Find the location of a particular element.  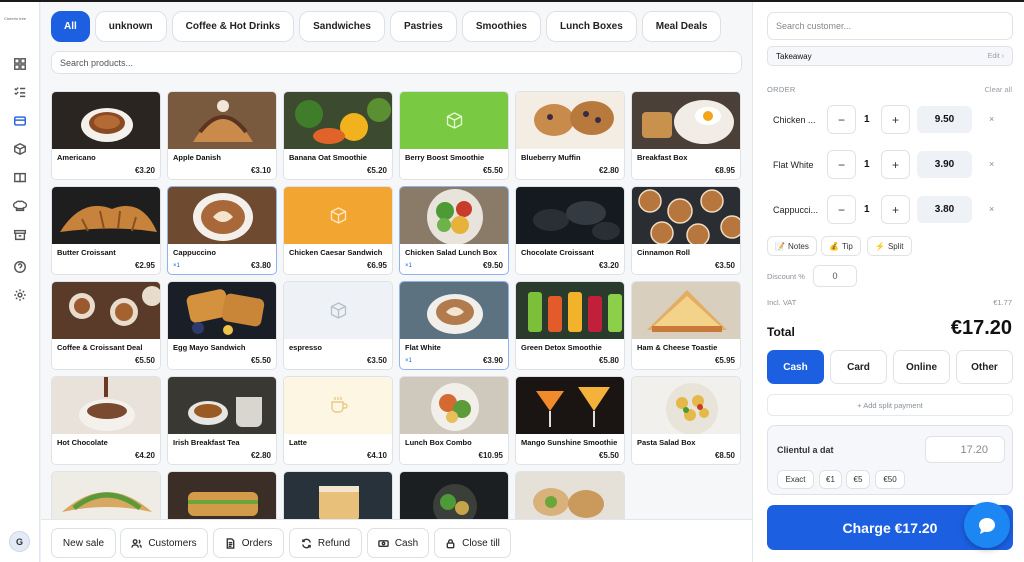

product-card: Flat White €3.90 ×1 is located at coordinates (454, 325).